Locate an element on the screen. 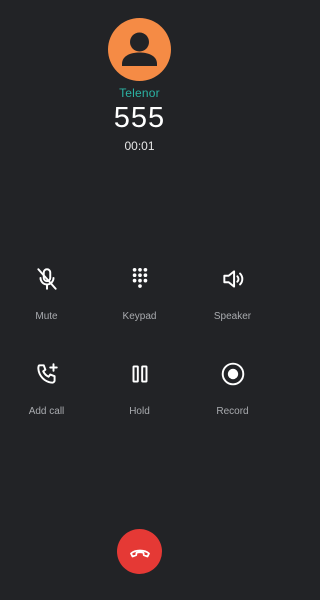 This screenshot has height=600, width=320. record-button: Record is located at coordinates (232, 401).